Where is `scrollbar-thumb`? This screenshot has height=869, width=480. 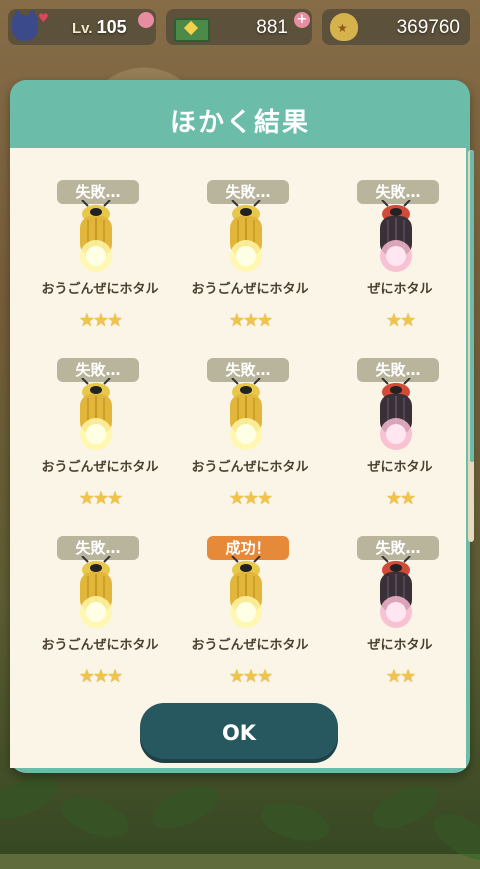
scrollbar-thumb is located at coordinates (472, 306).